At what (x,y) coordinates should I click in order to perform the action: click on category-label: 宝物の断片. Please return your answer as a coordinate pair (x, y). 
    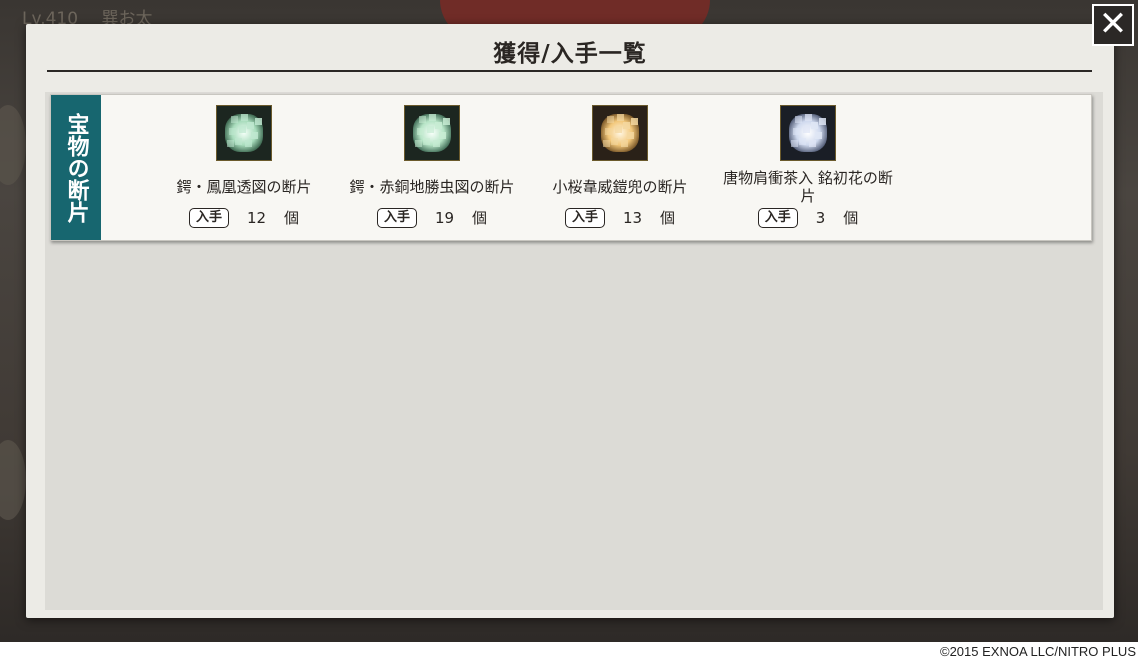
    Looking at the image, I should click on (76, 167).